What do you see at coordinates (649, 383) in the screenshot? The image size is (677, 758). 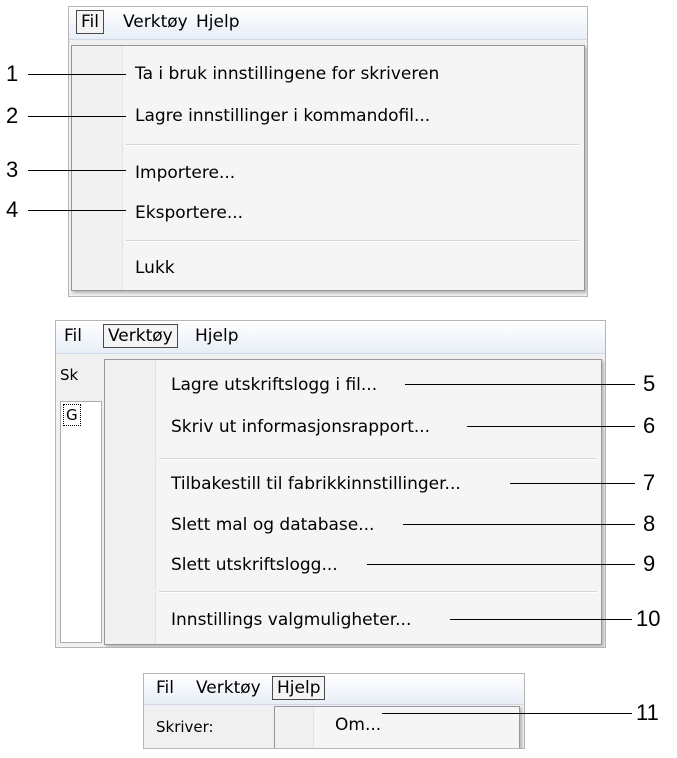 I see `callout-number: 5` at bounding box center [649, 383].